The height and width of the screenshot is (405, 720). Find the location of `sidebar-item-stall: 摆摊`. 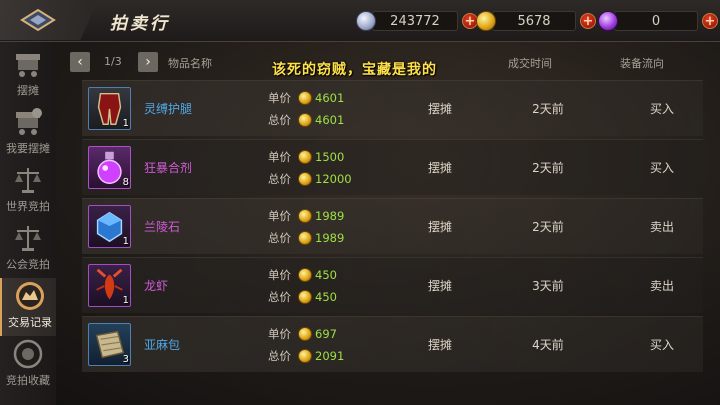

sidebar-item-stall: 摆摊 is located at coordinates (28, 75).